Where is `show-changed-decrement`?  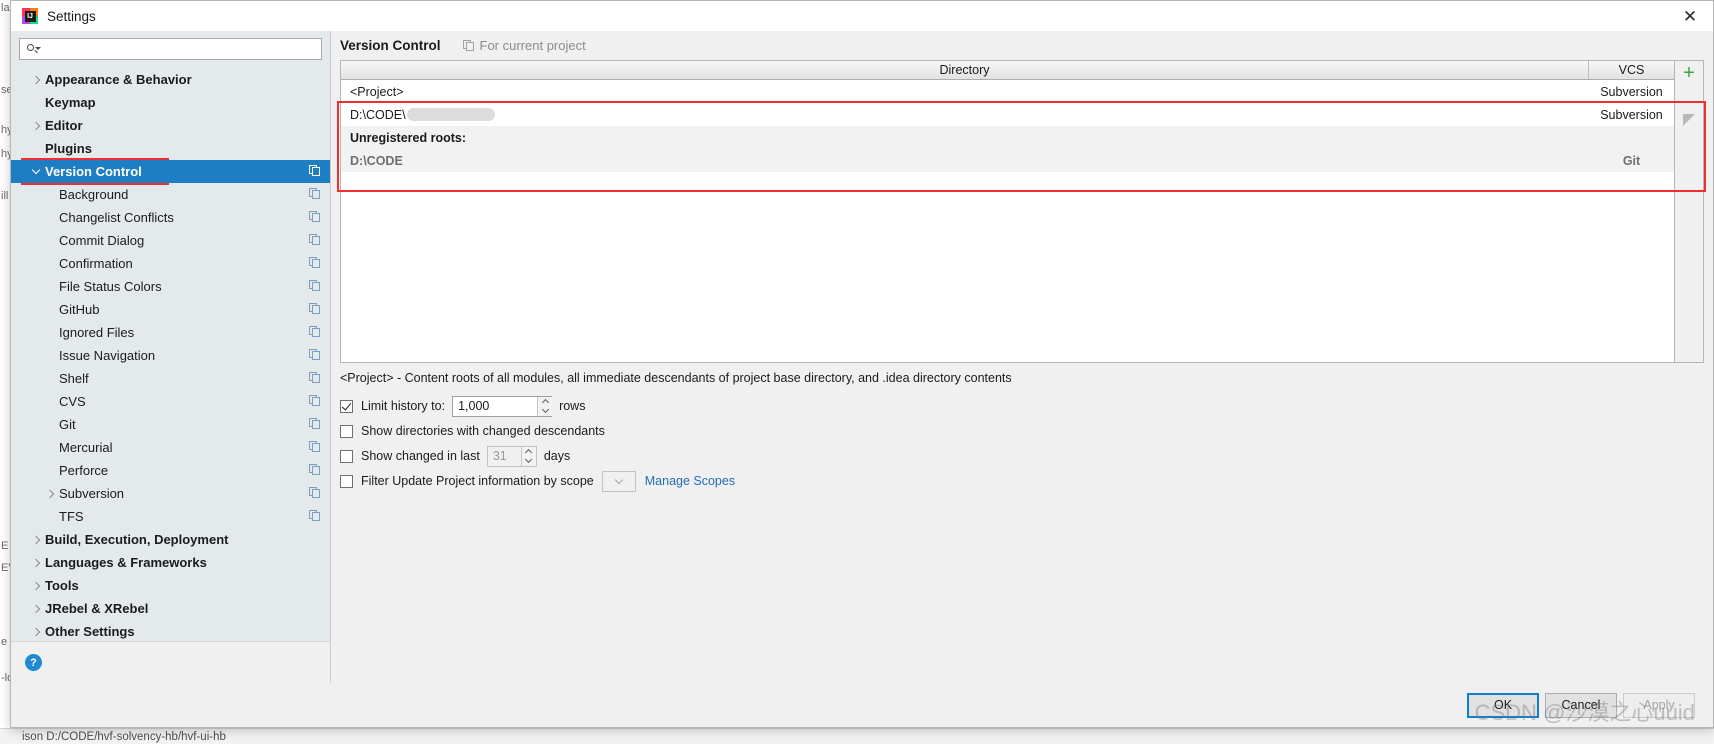 show-changed-decrement is located at coordinates (529, 461).